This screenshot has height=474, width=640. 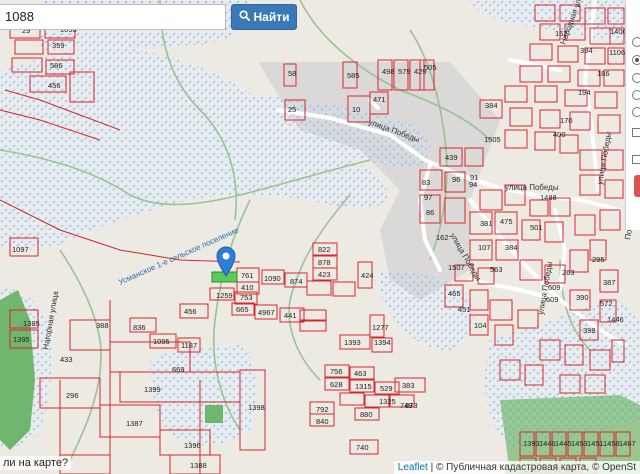 I want to click on parcel-number-label: 1488, so click(x=548, y=197).